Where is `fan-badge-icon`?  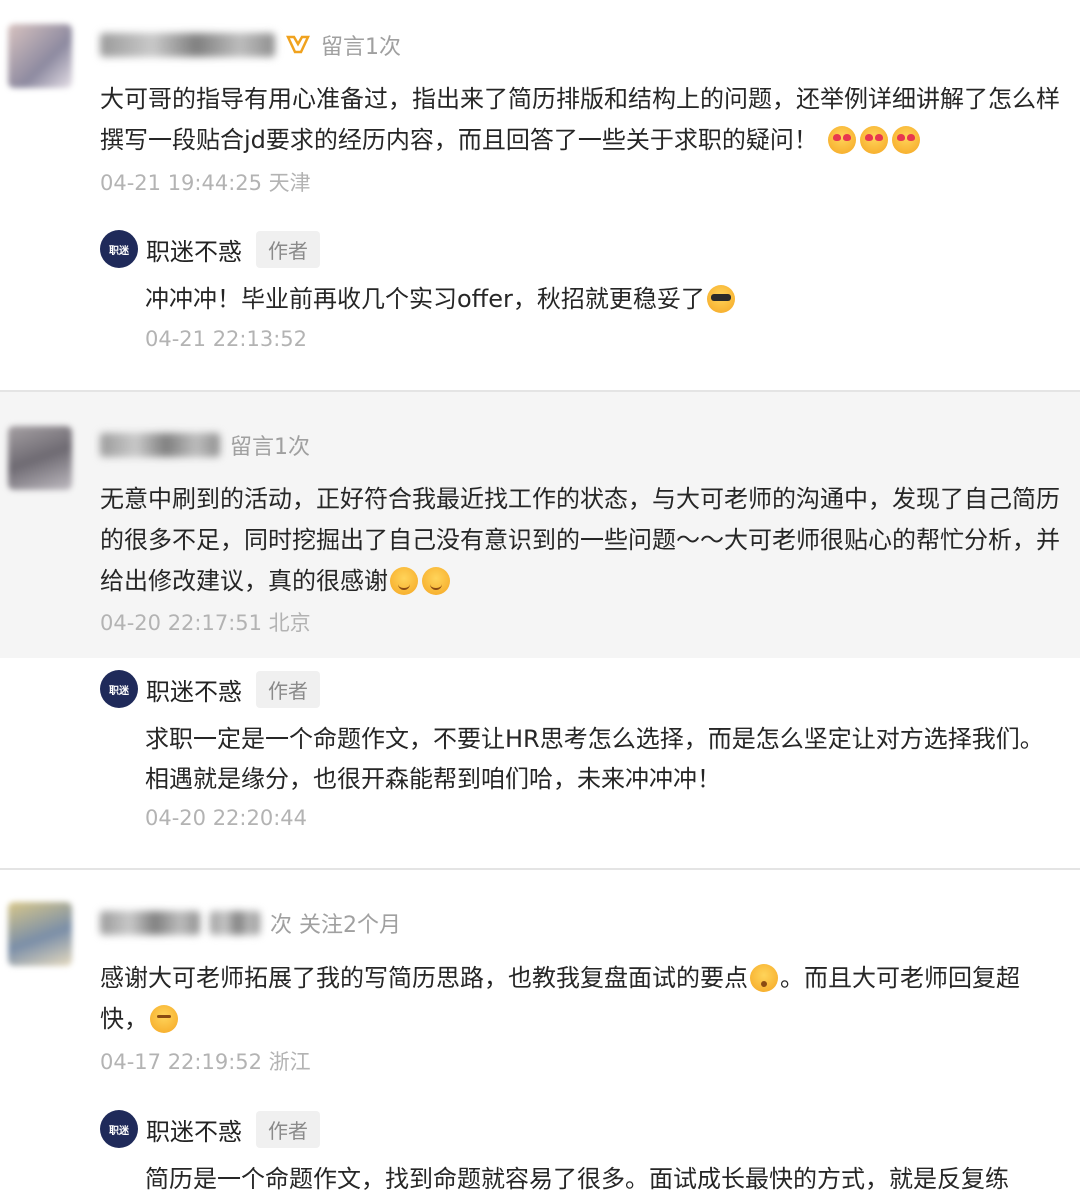 fan-badge-icon is located at coordinates (298, 45).